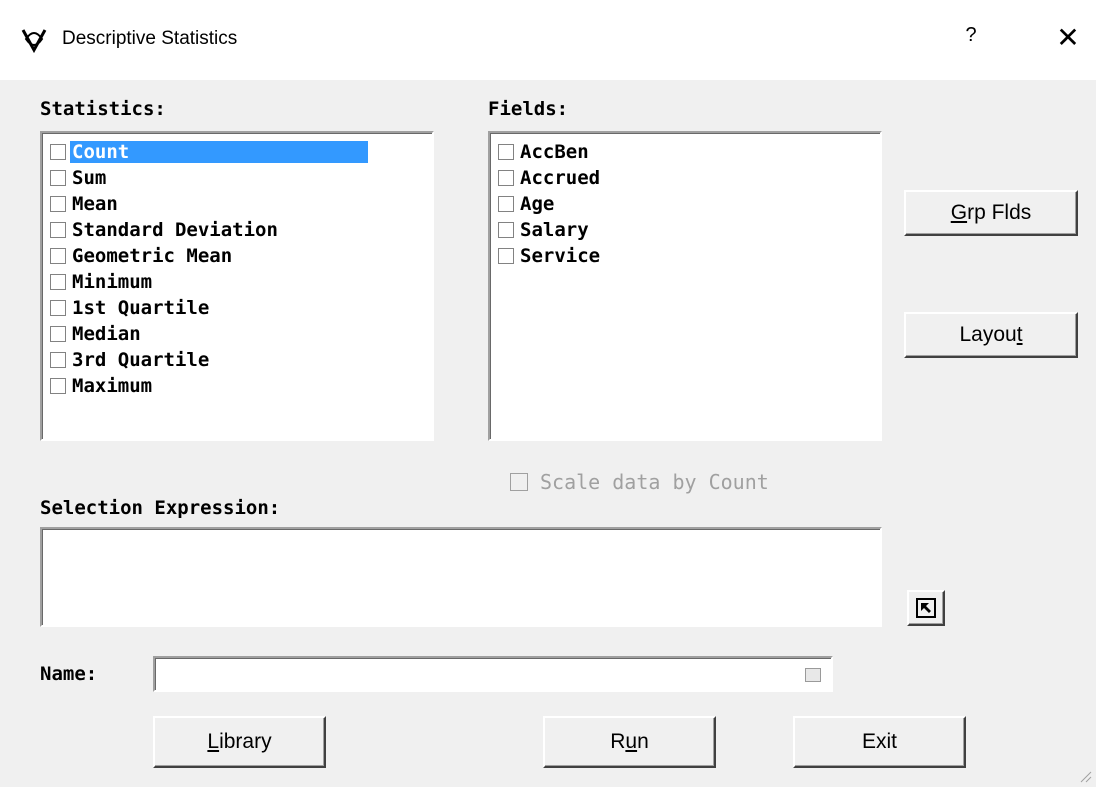 The image size is (1096, 787). What do you see at coordinates (493, 674) in the screenshot?
I see `name-input` at bounding box center [493, 674].